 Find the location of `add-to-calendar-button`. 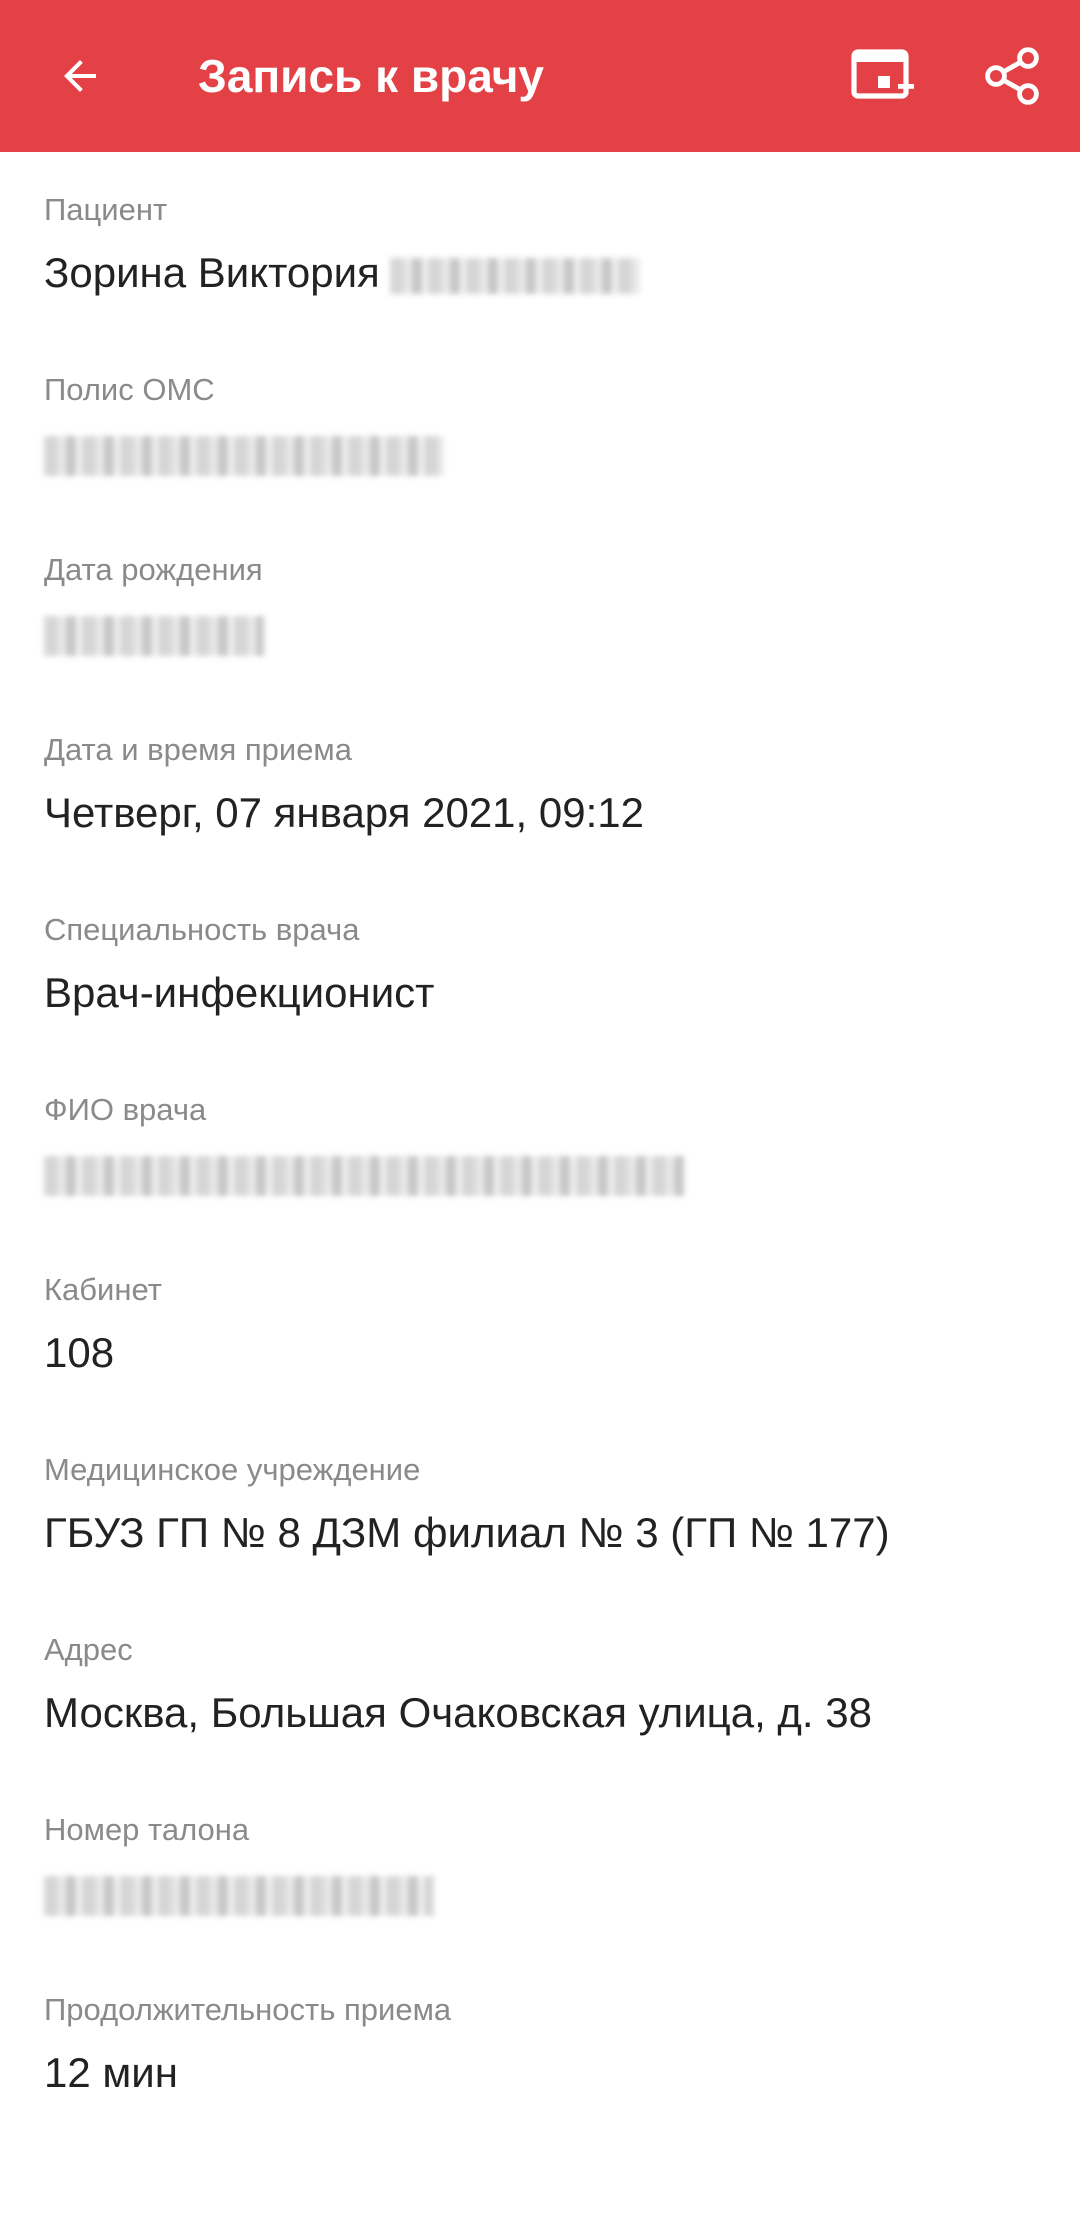

add-to-calendar-button is located at coordinates (882, 76).